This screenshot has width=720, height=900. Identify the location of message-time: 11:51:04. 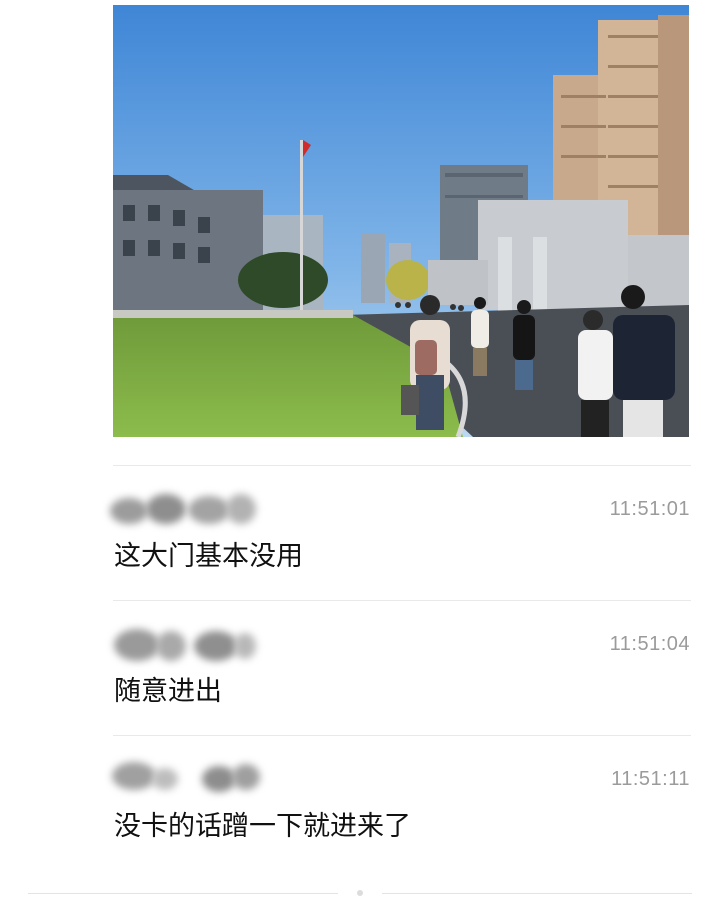
(649, 644).